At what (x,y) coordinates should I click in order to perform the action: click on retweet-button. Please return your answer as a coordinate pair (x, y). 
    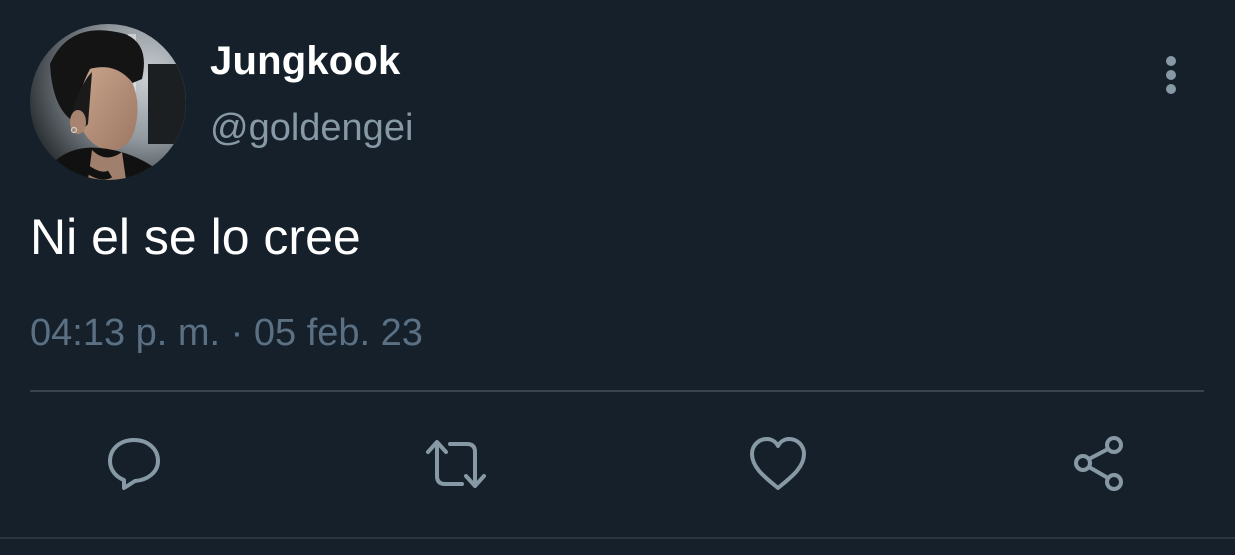
    Looking at the image, I should click on (456, 464).